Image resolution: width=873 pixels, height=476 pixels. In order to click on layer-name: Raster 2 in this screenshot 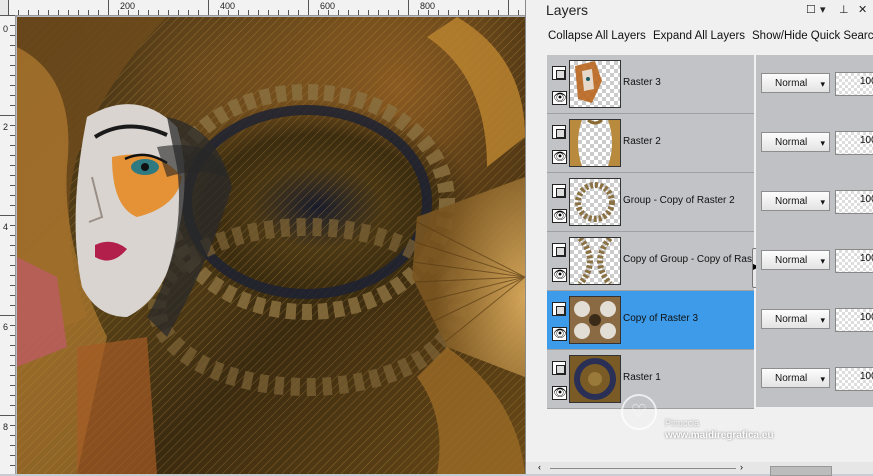, I will do `click(642, 141)`.